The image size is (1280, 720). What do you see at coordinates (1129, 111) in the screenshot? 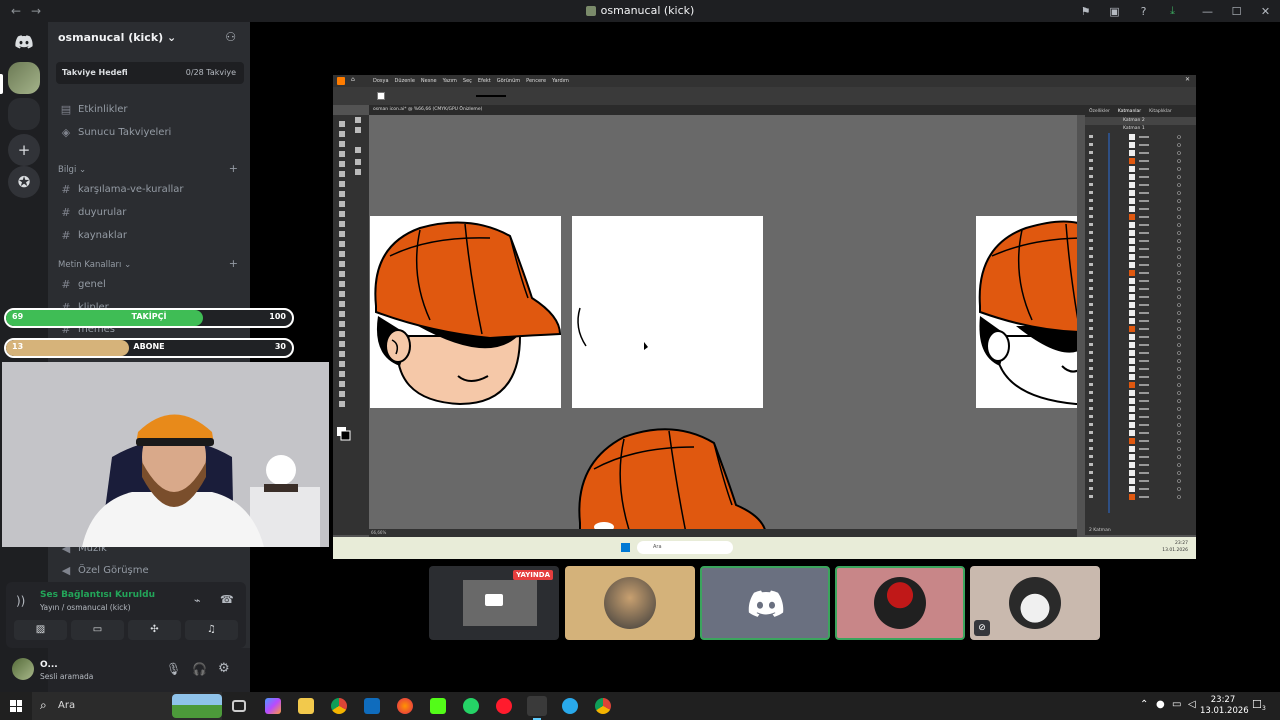
I see `panel-tab-layers: Katmanlar` at bounding box center [1129, 111].